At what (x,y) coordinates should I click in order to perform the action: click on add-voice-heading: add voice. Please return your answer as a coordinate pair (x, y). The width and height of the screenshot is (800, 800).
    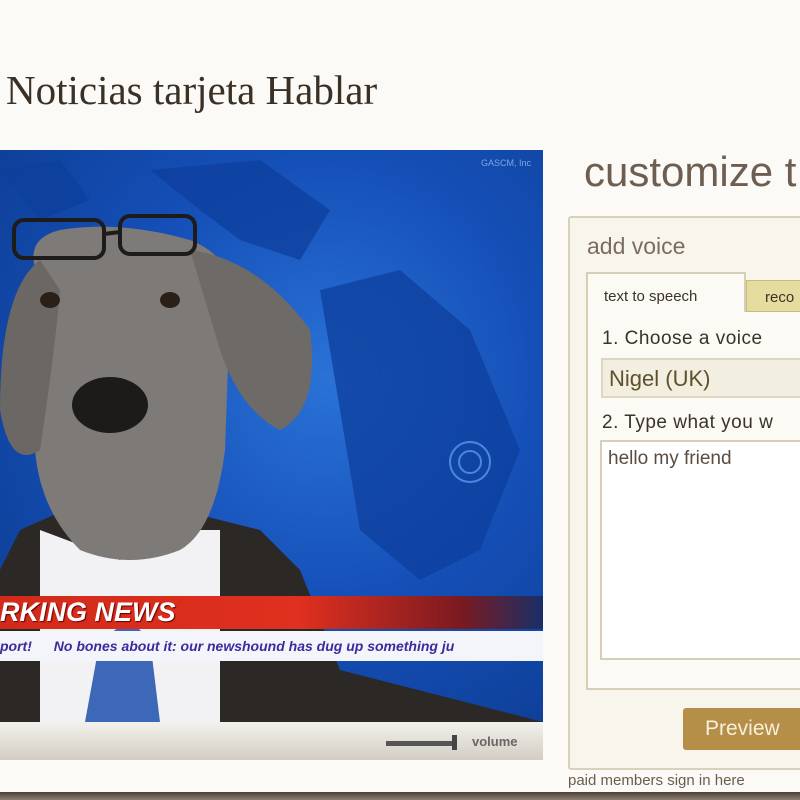
    Looking at the image, I should click on (636, 246).